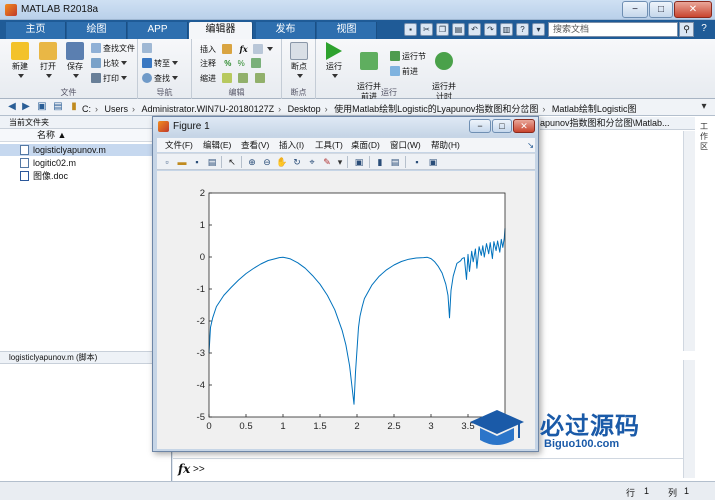 The height and width of the screenshot is (500, 715). What do you see at coordinates (158, 30) in the screenshot?
I see `tab-apps: APP` at bounding box center [158, 30].